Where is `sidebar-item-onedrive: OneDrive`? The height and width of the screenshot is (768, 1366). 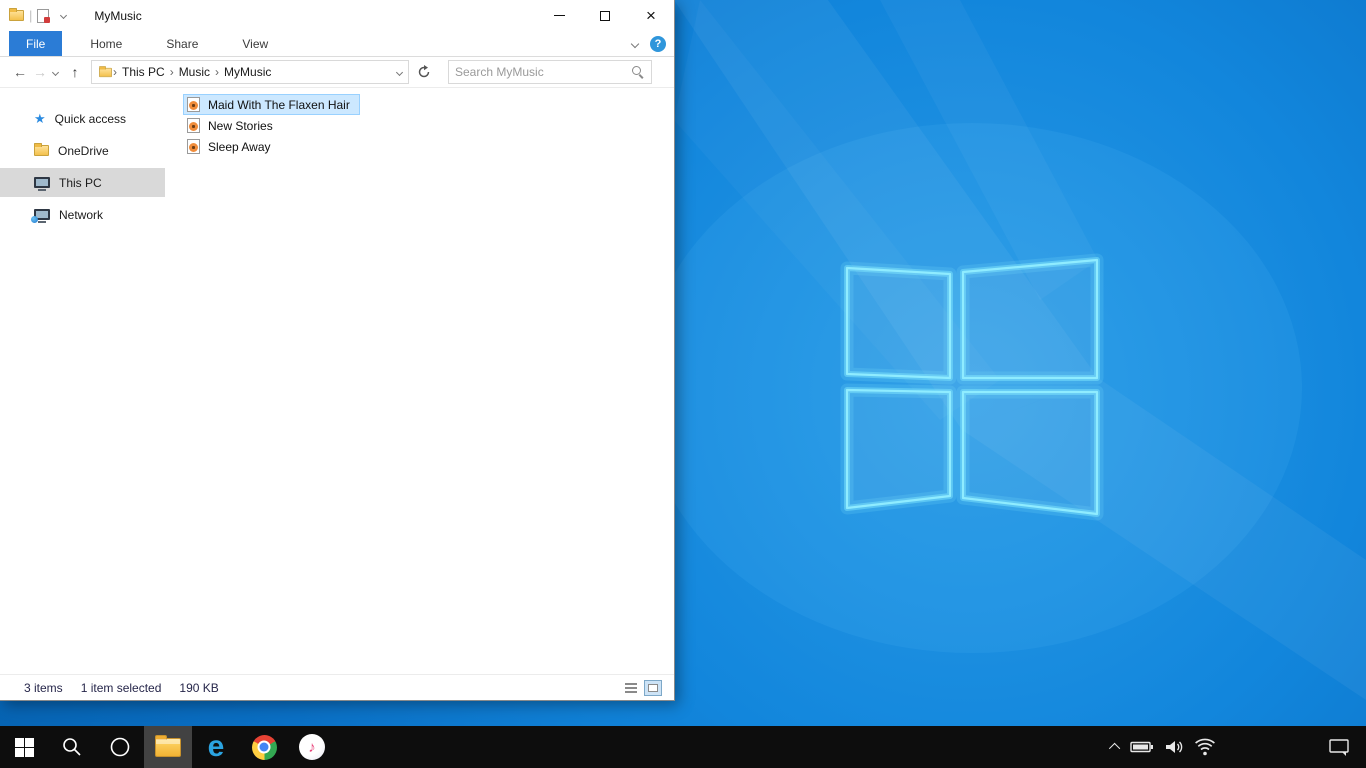
sidebar-item-onedrive: OneDrive is located at coordinates (82, 150).